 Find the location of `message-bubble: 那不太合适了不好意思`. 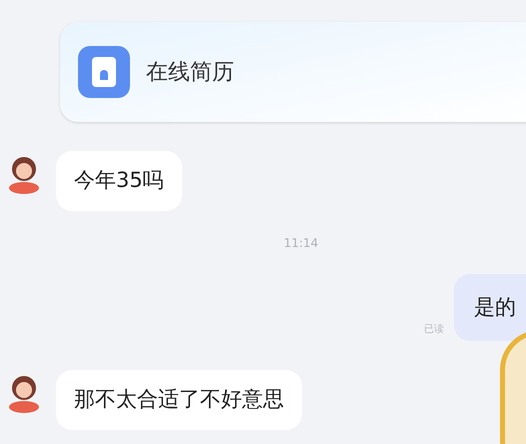

message-bubble: 那不太合适了不好意思 is located at coordinates (179, 400).